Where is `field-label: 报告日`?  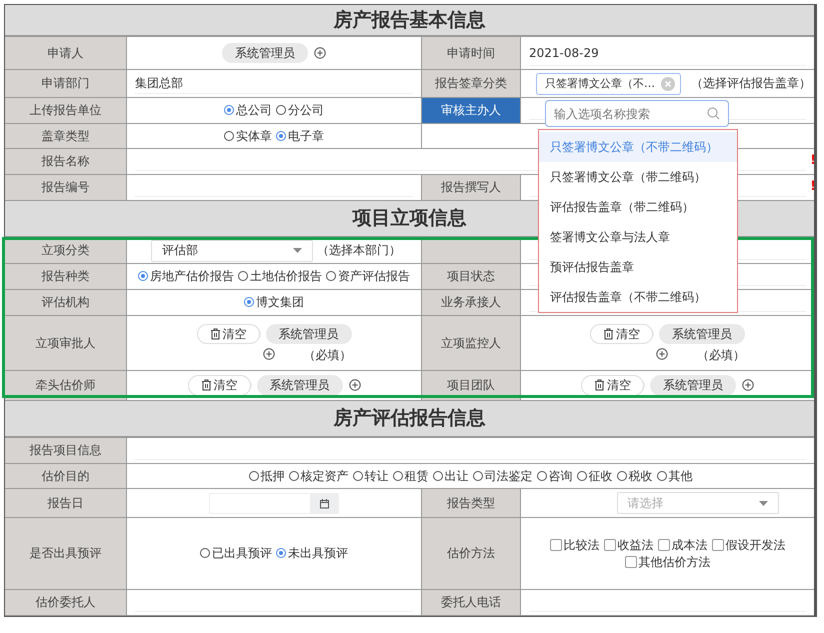 field-label: 报告日 is located at coordinates (66, 503).